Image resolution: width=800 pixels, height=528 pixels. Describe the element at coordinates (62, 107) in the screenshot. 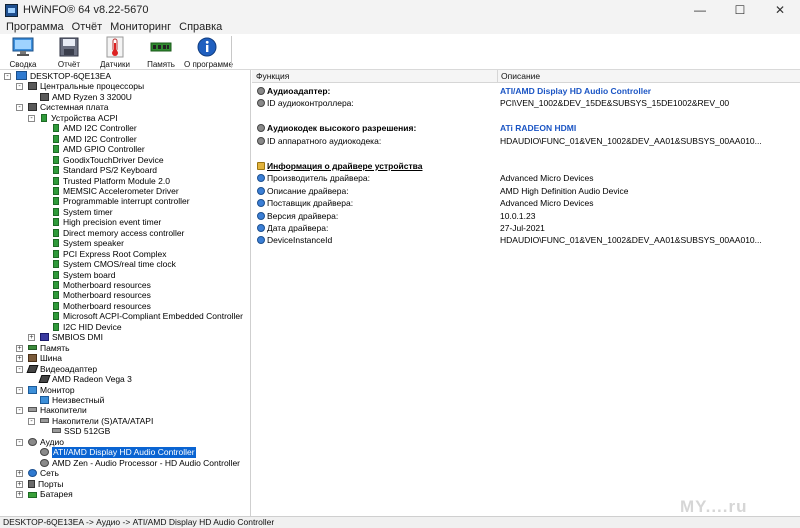

I see `tree-item: - Системная плата` at that location.